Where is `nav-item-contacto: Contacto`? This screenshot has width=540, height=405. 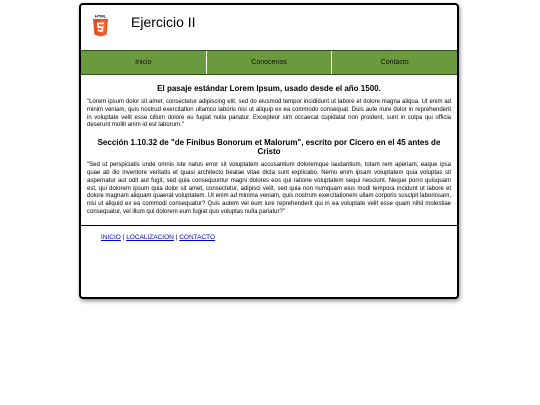 nav-item-contacto: Contacto is located at coordinates (394, 62).